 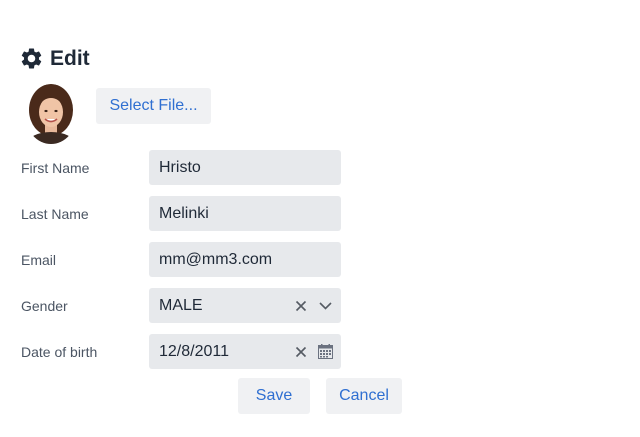 I want to click on gender-select: MALE, so click(x=245, y=305).